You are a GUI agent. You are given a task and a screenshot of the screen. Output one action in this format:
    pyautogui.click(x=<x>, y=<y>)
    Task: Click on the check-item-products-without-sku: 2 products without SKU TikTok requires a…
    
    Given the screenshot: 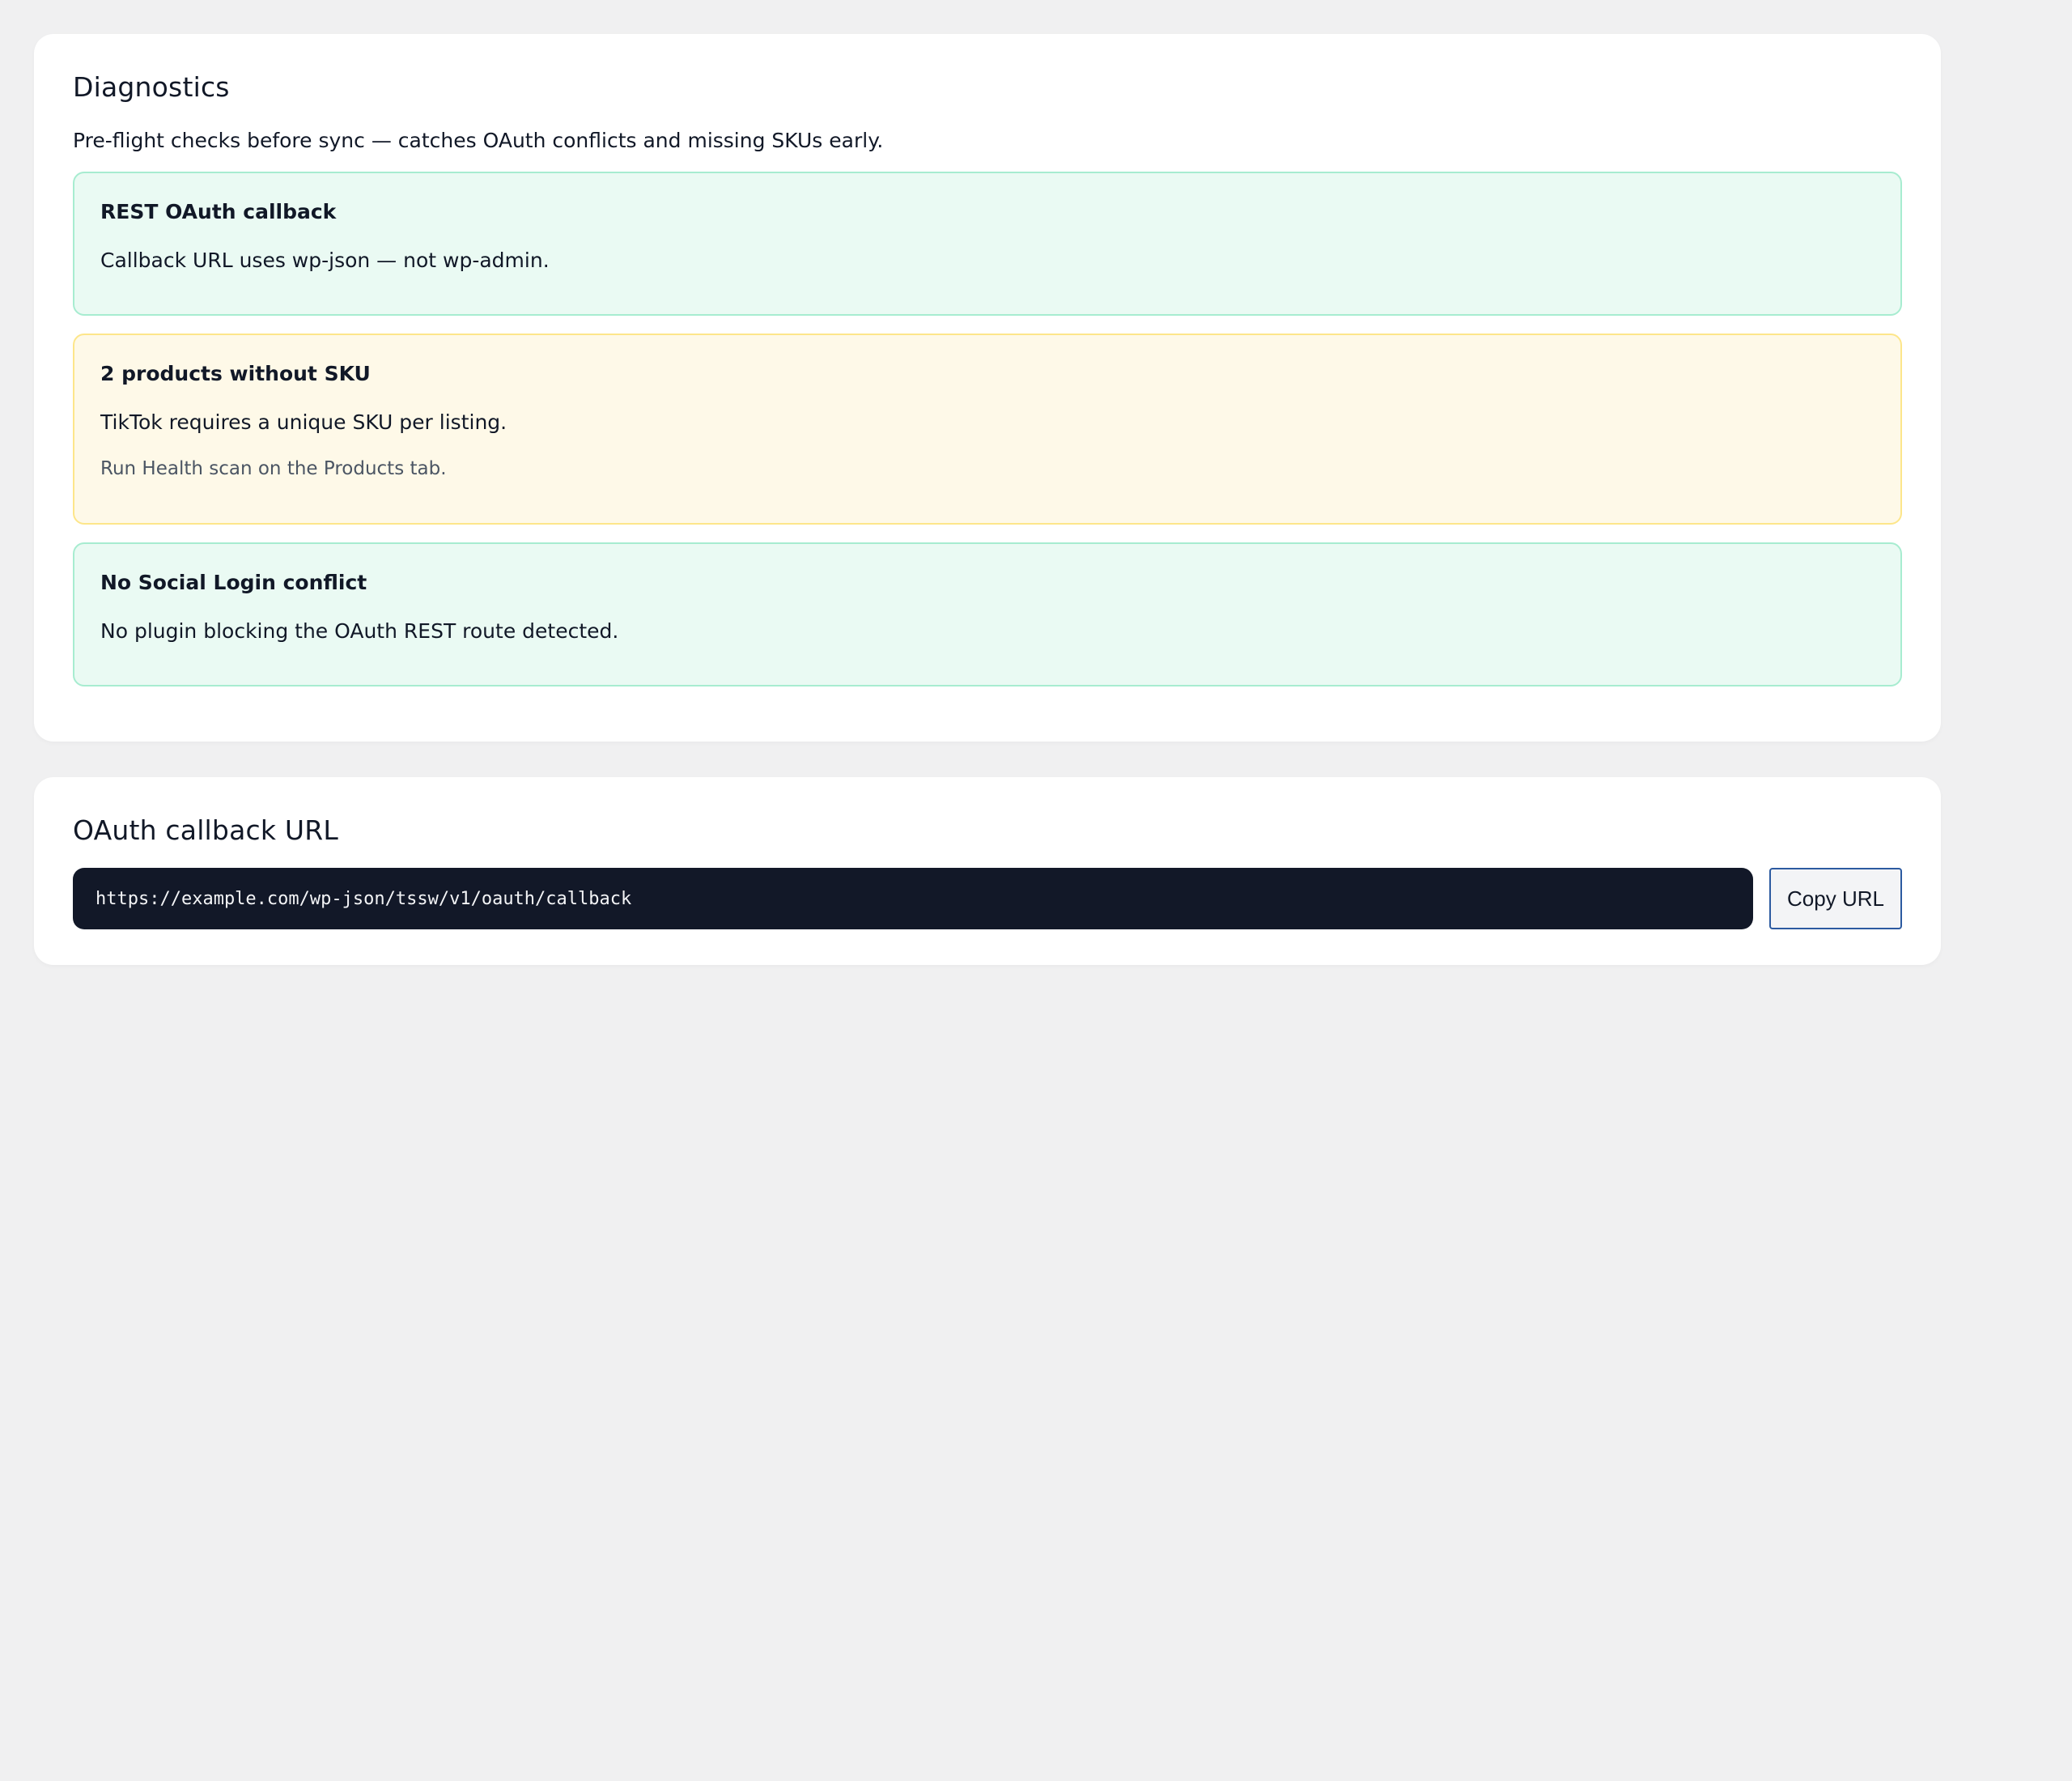 What is the action you would take?
    pyautogui.click(x=987, y=429)
    